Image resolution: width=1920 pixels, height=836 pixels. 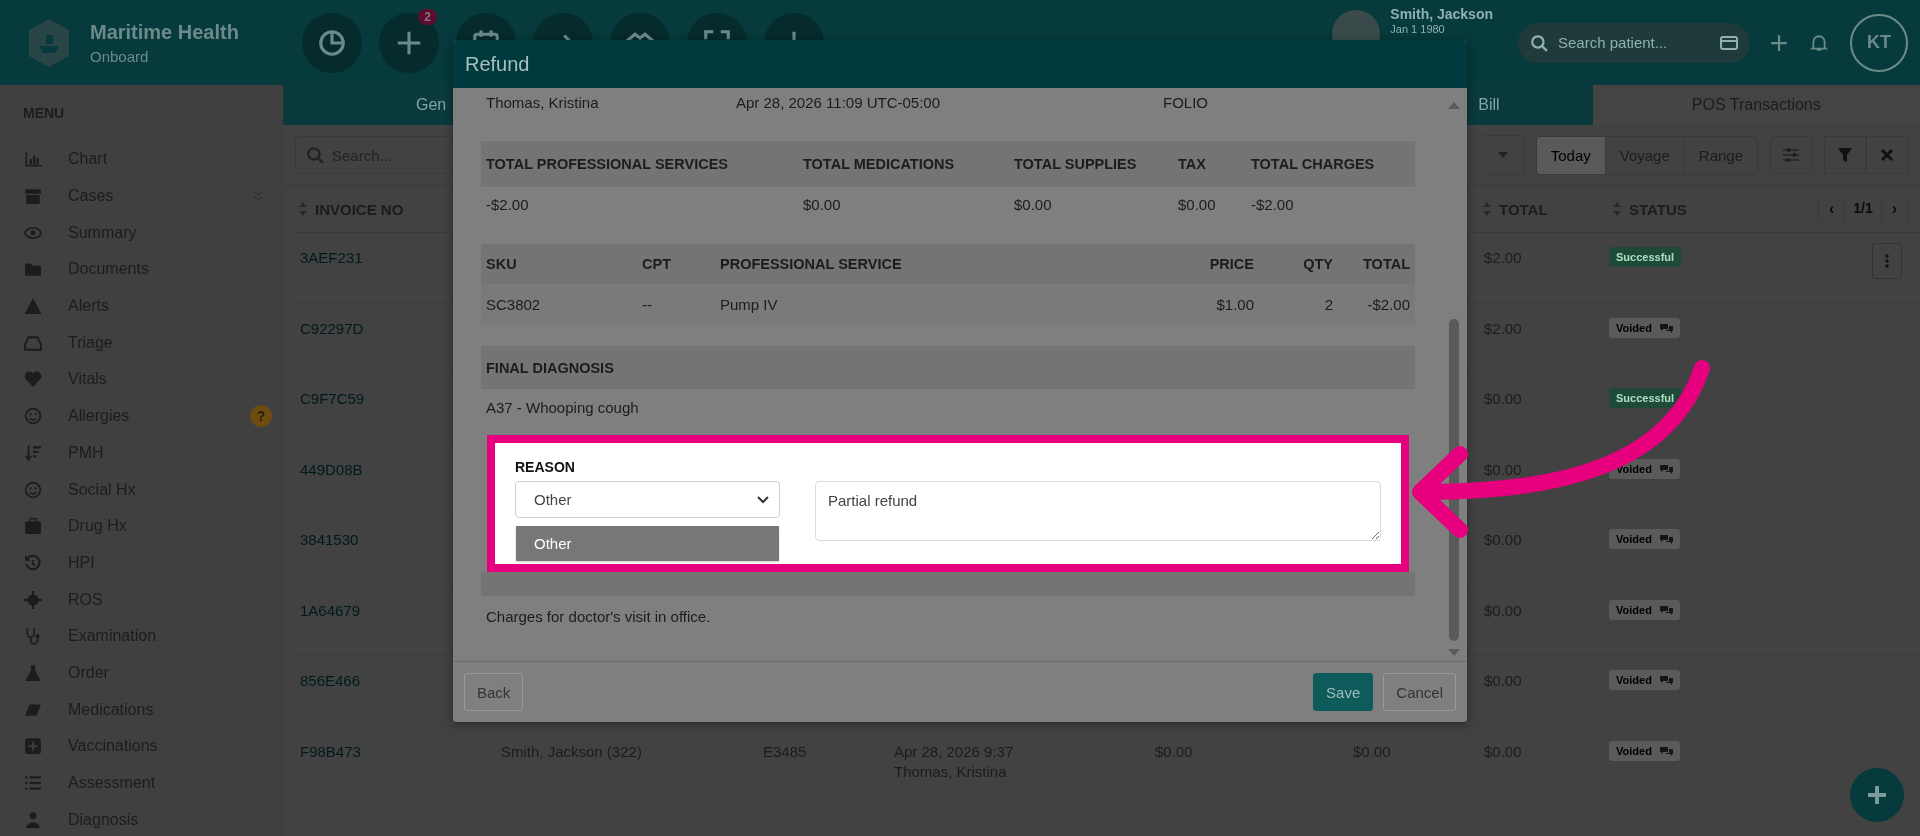 What do you see at coordinates (1328, 304) in the screenshot?
I see `table-cell-text: 2` at bounding box center [1328, 304].